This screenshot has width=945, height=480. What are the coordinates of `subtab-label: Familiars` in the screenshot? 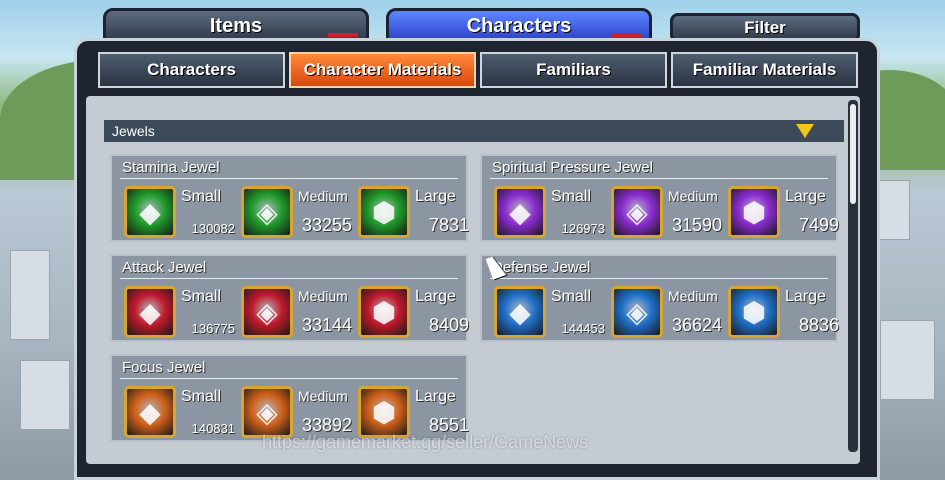 It's located at (573, 69).